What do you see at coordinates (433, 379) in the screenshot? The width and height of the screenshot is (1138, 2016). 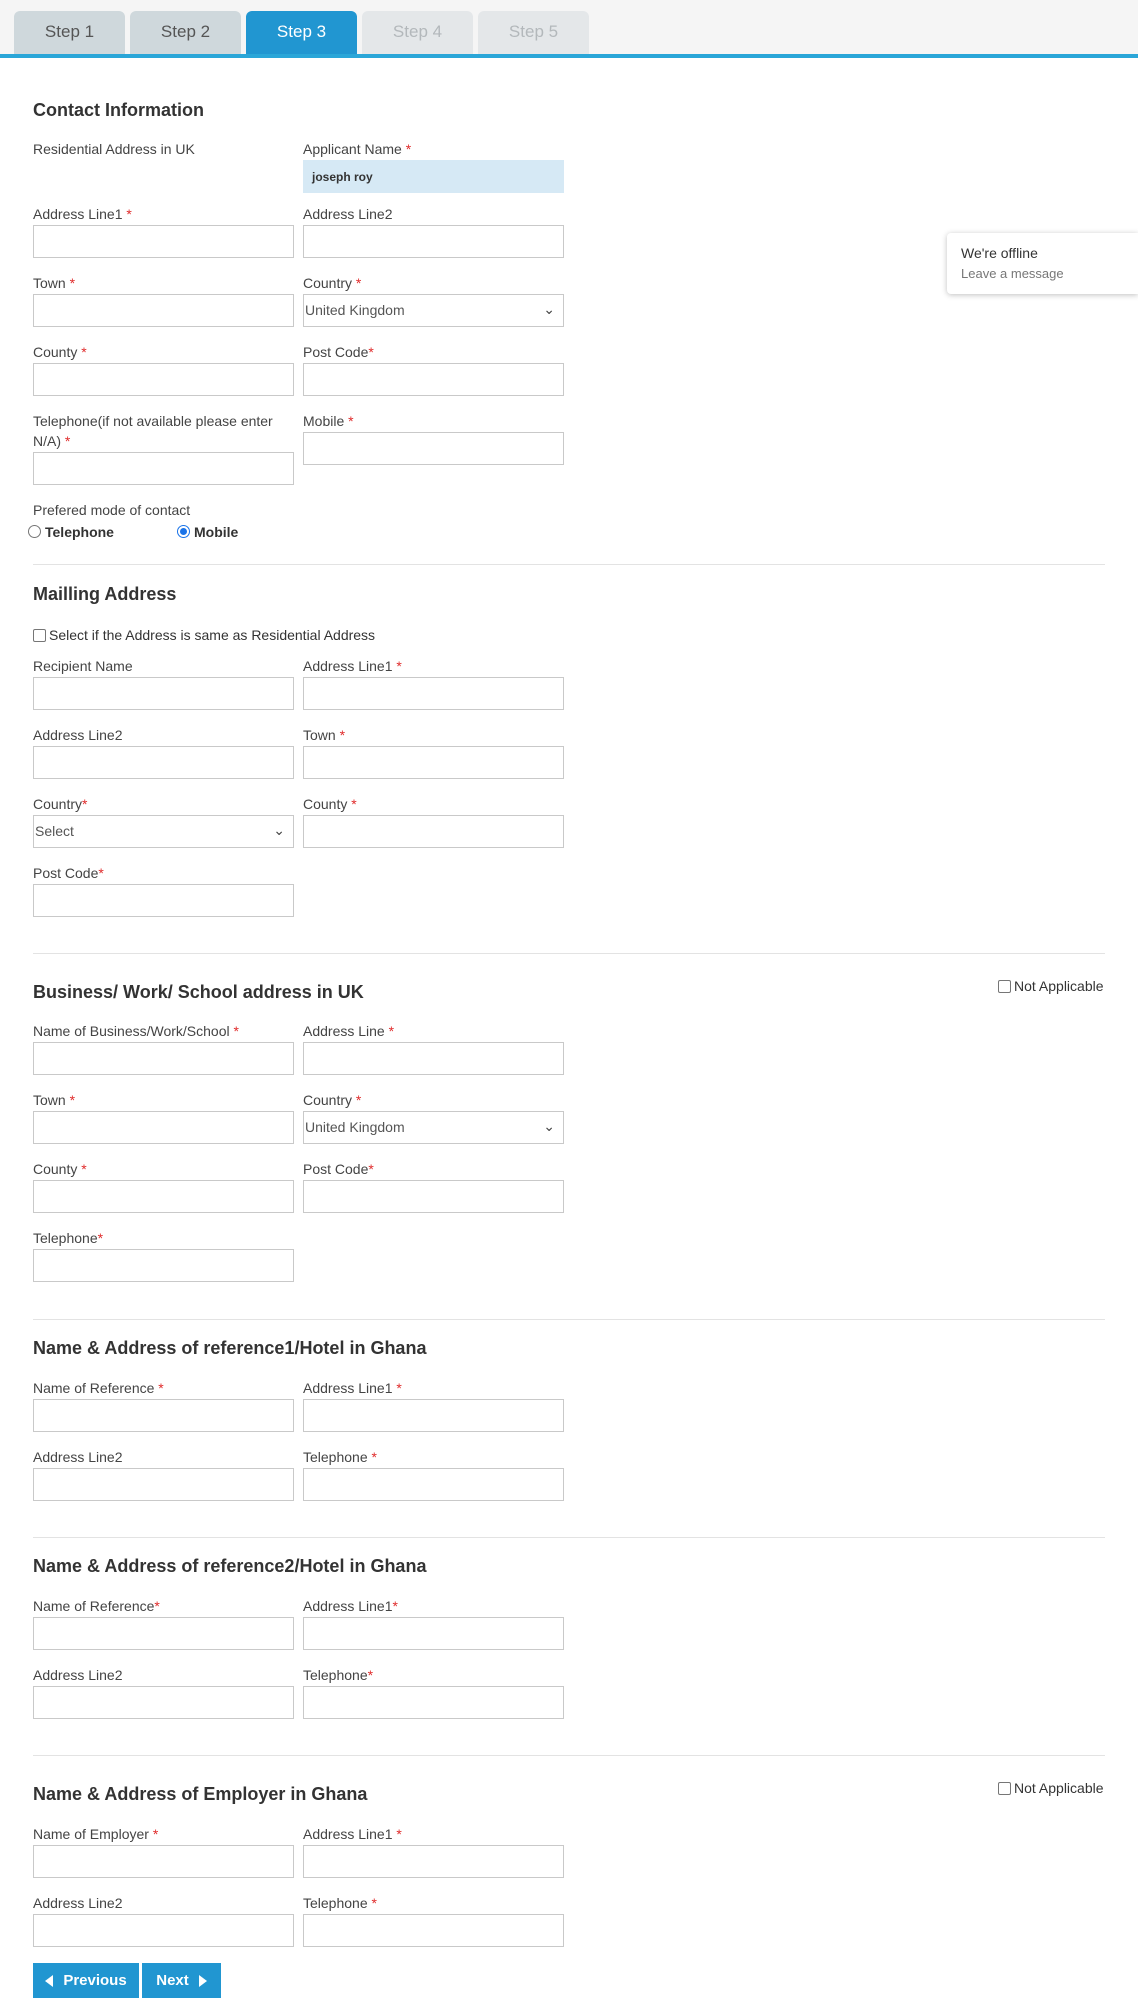 I see `post-code-input` at bounding box center [433, 379].